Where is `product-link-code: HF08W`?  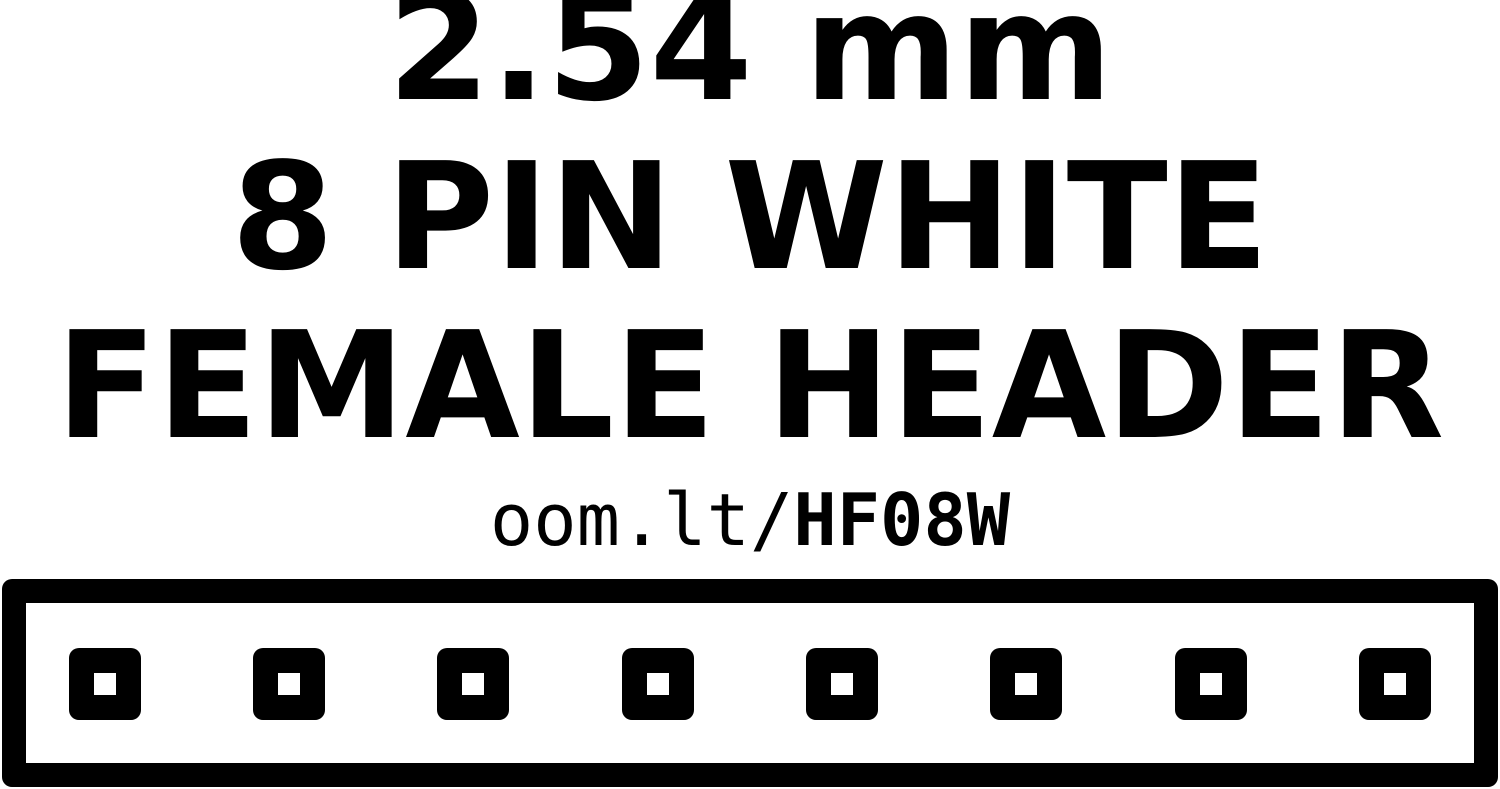 product-link-code: HF08W is located at coordinates (902, 520).